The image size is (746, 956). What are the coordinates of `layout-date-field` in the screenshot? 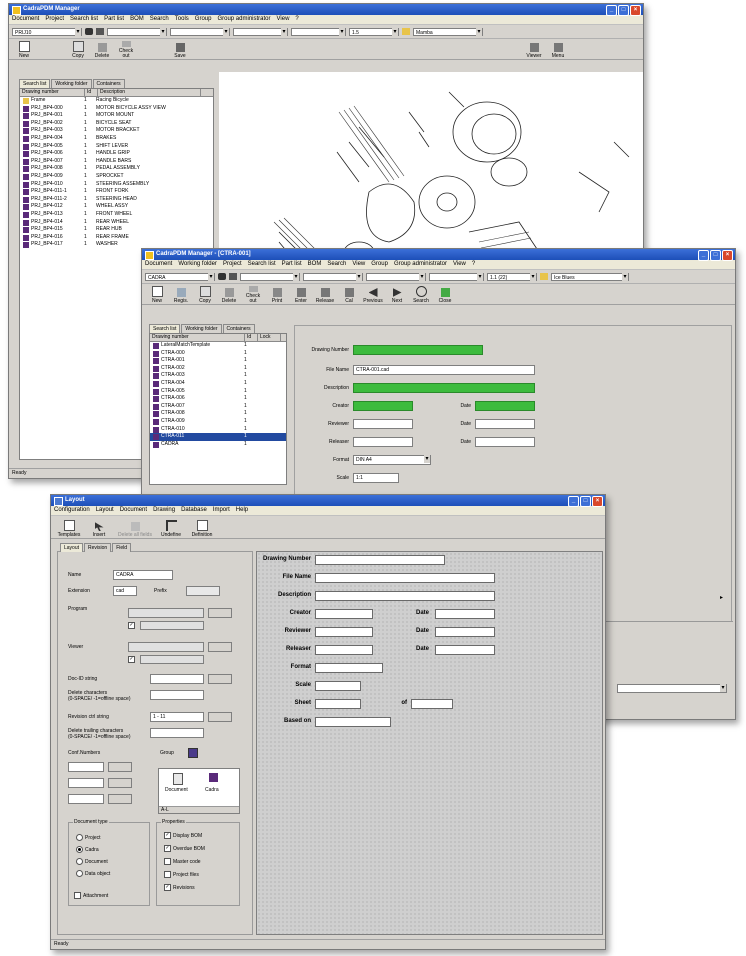 It's located at (465, 650).